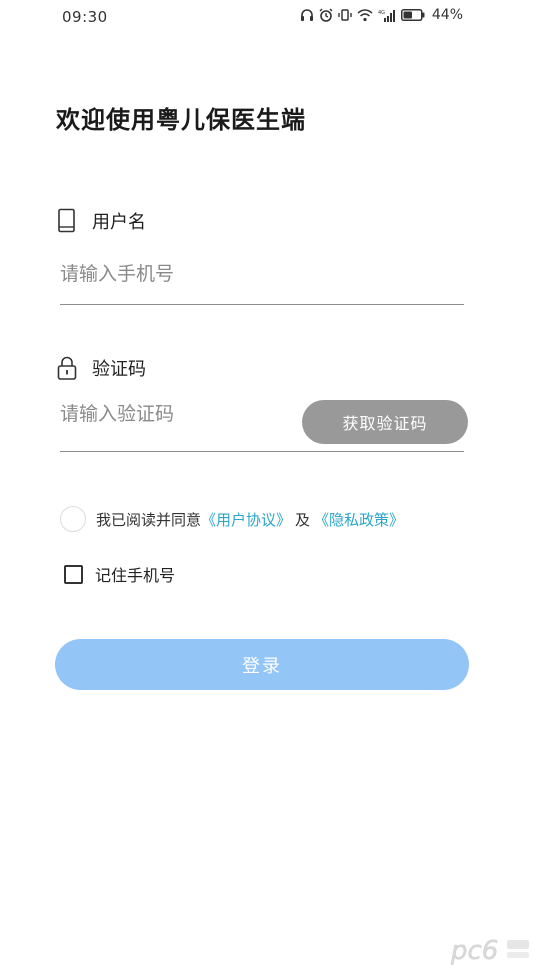  Describe the element at coordinates (260, 274) in the screenshot. I see `phone-input` at that location.